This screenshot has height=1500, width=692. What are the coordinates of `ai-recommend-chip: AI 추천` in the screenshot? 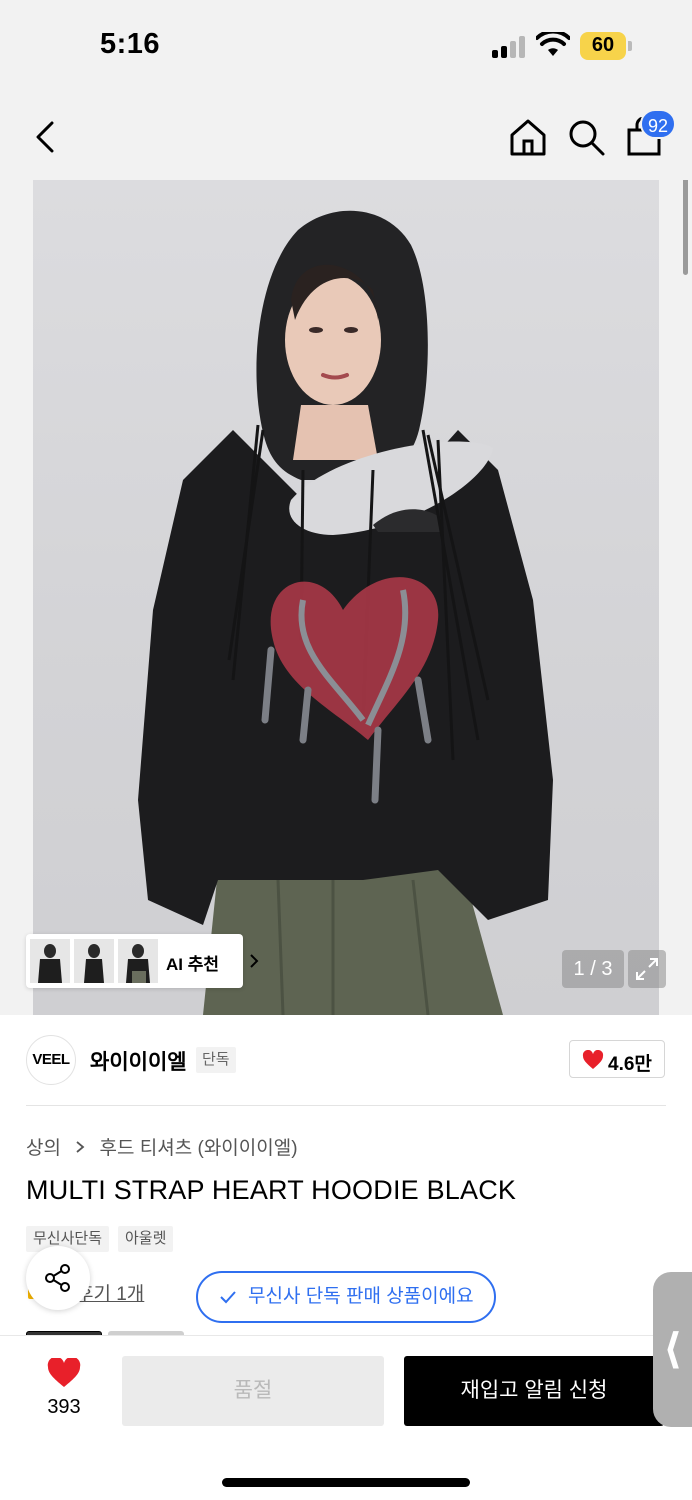 It's located at (142, 961).